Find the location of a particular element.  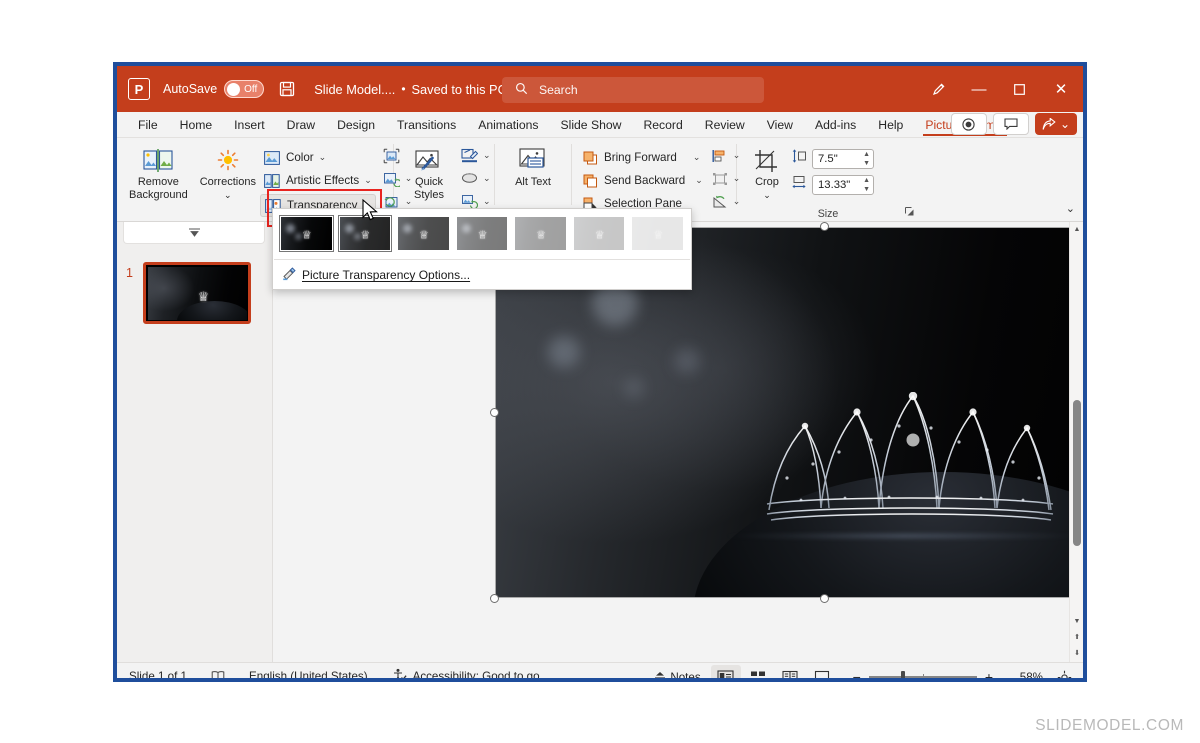

zoom-slider: − + is located at coordinates (923, 673).